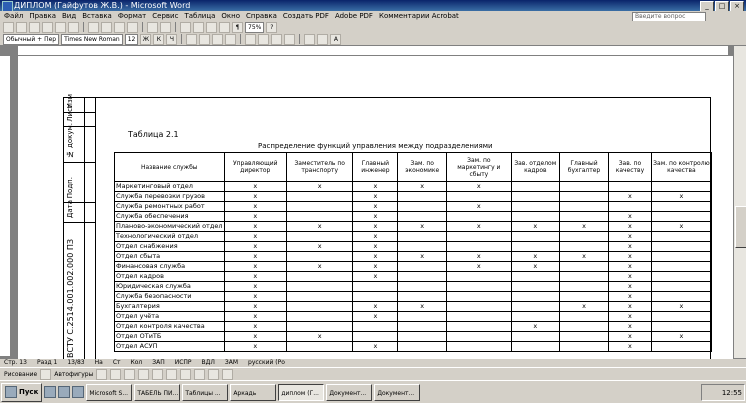 This screenshot has height=403, width=746. What do you see at coordinates (192, 39) in the screenshot?
I see `align-left-icon` at bounding box center [192, 39].